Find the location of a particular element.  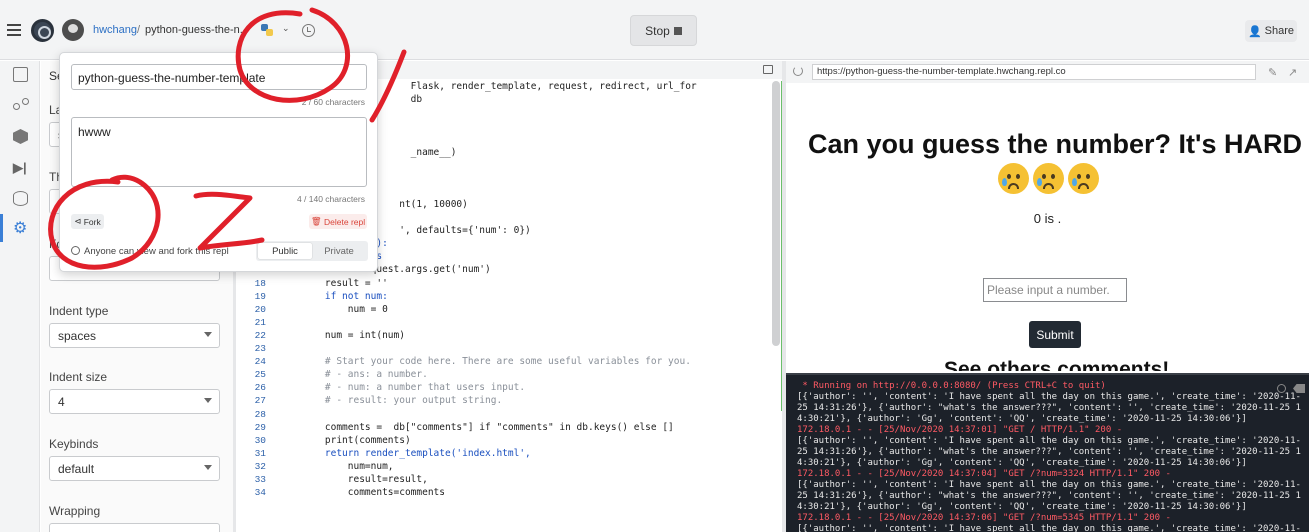

public-option: Public is located at coordinates (285, 251).